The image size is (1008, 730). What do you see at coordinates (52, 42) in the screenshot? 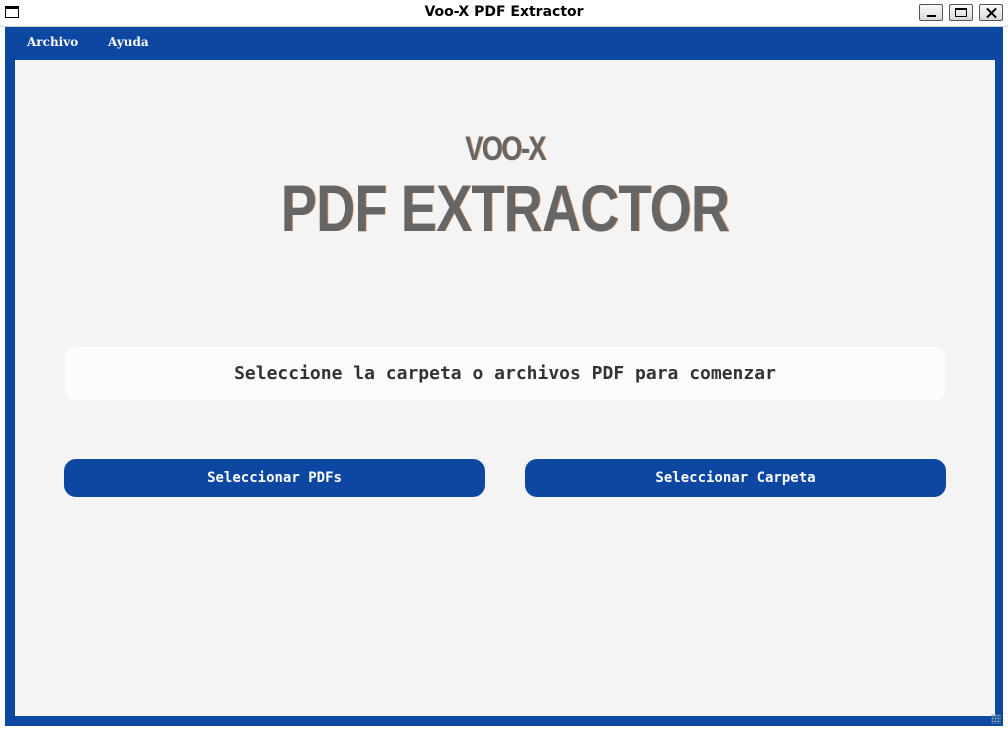
I see `menu-archivo: Archivo` at bounding box center [52, 42].